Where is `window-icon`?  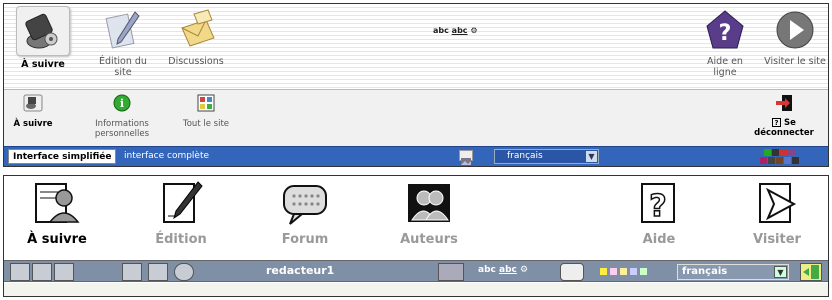
window-icon is located at coordinates (572, 272).